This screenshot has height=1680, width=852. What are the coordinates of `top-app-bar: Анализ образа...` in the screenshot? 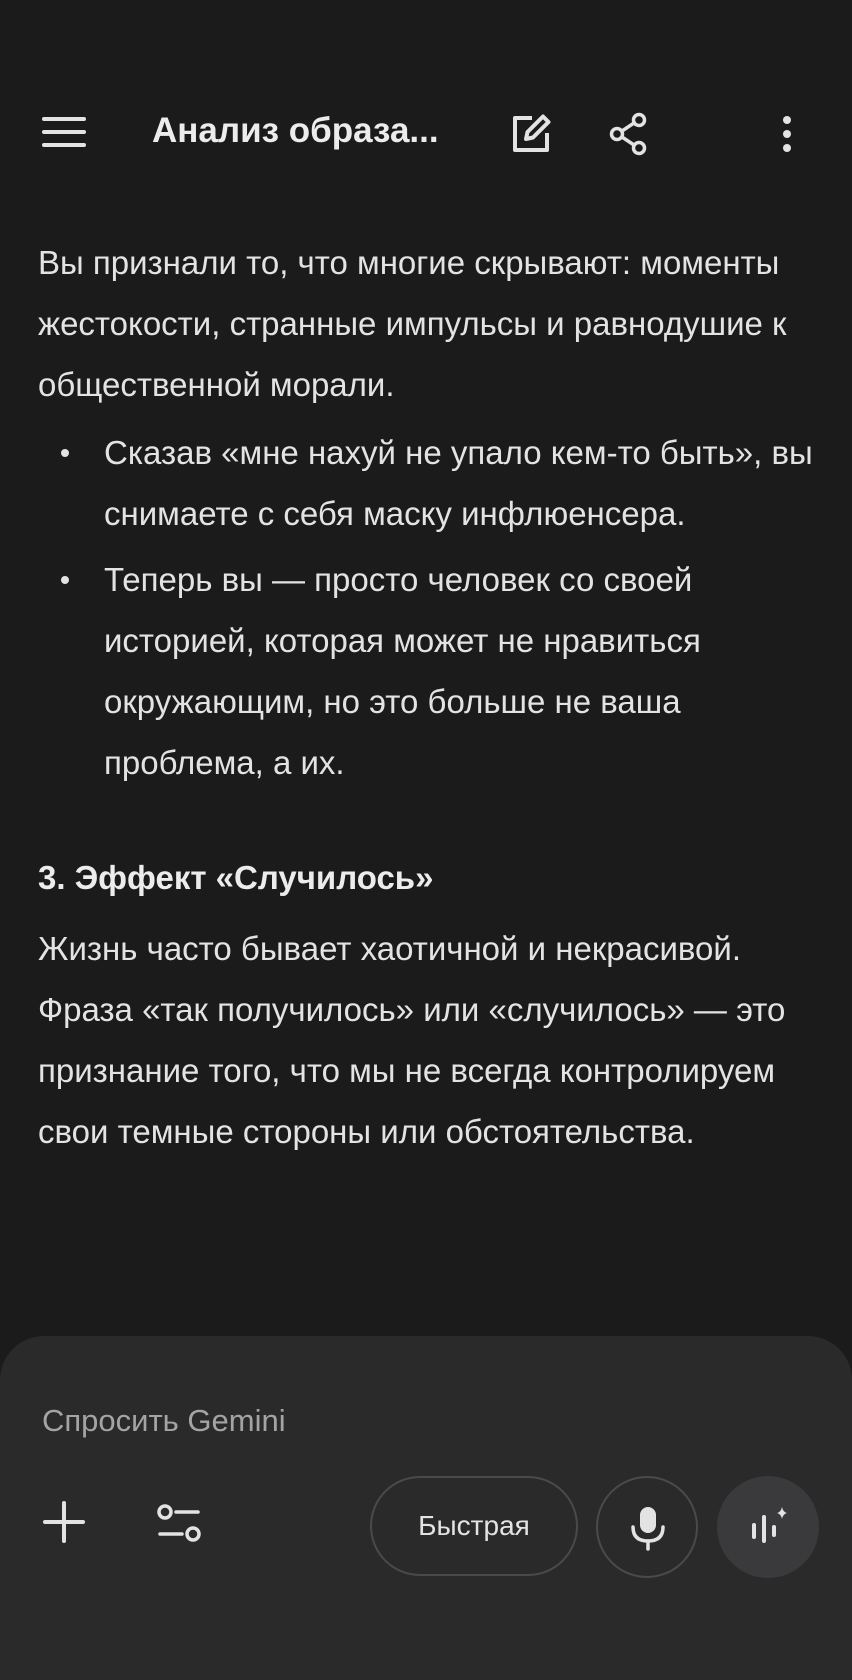 It's located at (426, 132).